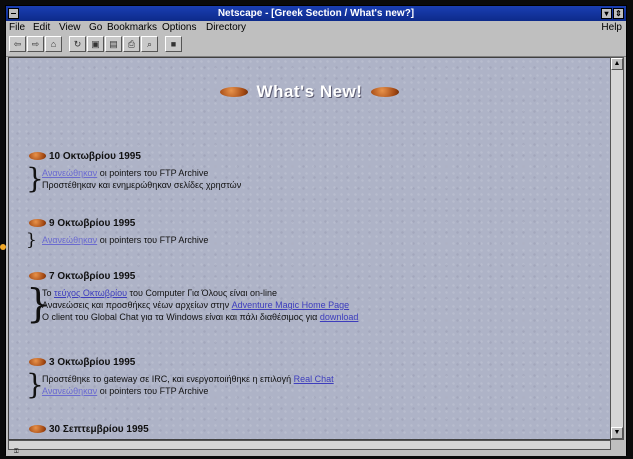 This screenshot has height=459, width=633. I want to click on menu-view: View, so click(70, 27).